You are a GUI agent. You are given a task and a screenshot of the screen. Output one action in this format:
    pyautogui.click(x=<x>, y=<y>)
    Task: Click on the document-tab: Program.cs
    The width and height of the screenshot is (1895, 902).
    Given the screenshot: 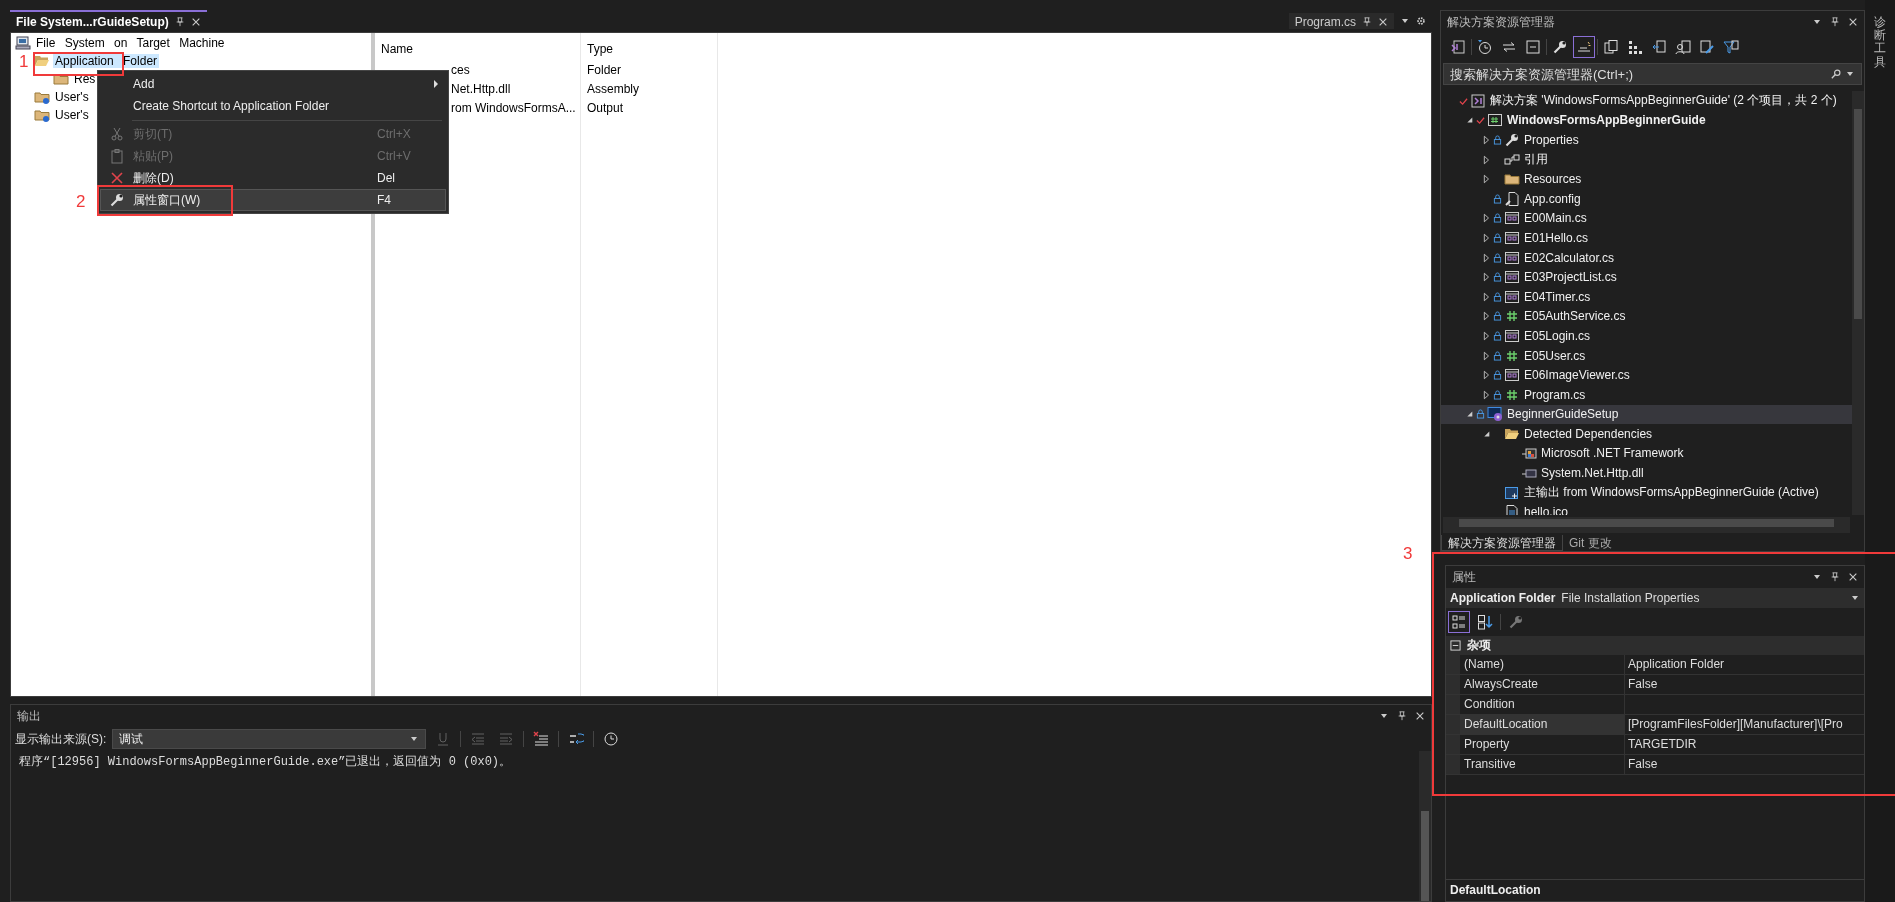 What is the action you would take?
    pyautogui.click(x=1341, y=20)
    